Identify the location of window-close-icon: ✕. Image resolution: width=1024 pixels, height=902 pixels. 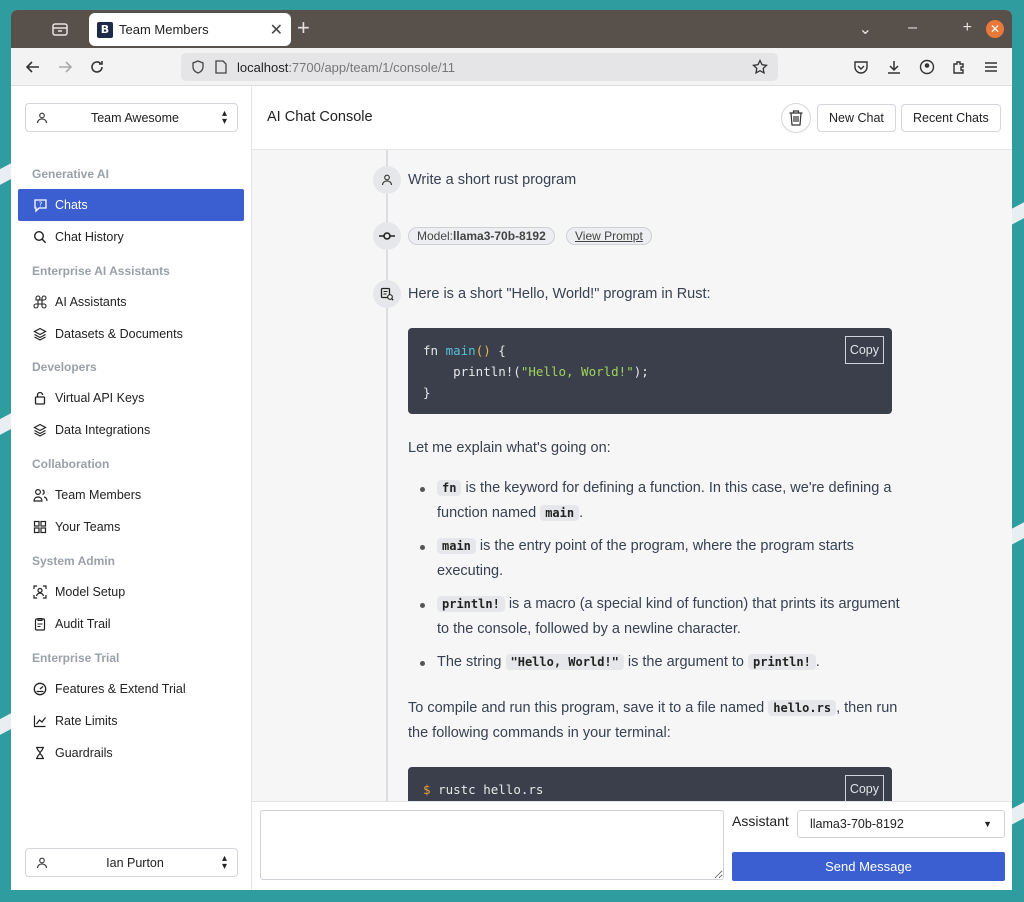
(995, 29).